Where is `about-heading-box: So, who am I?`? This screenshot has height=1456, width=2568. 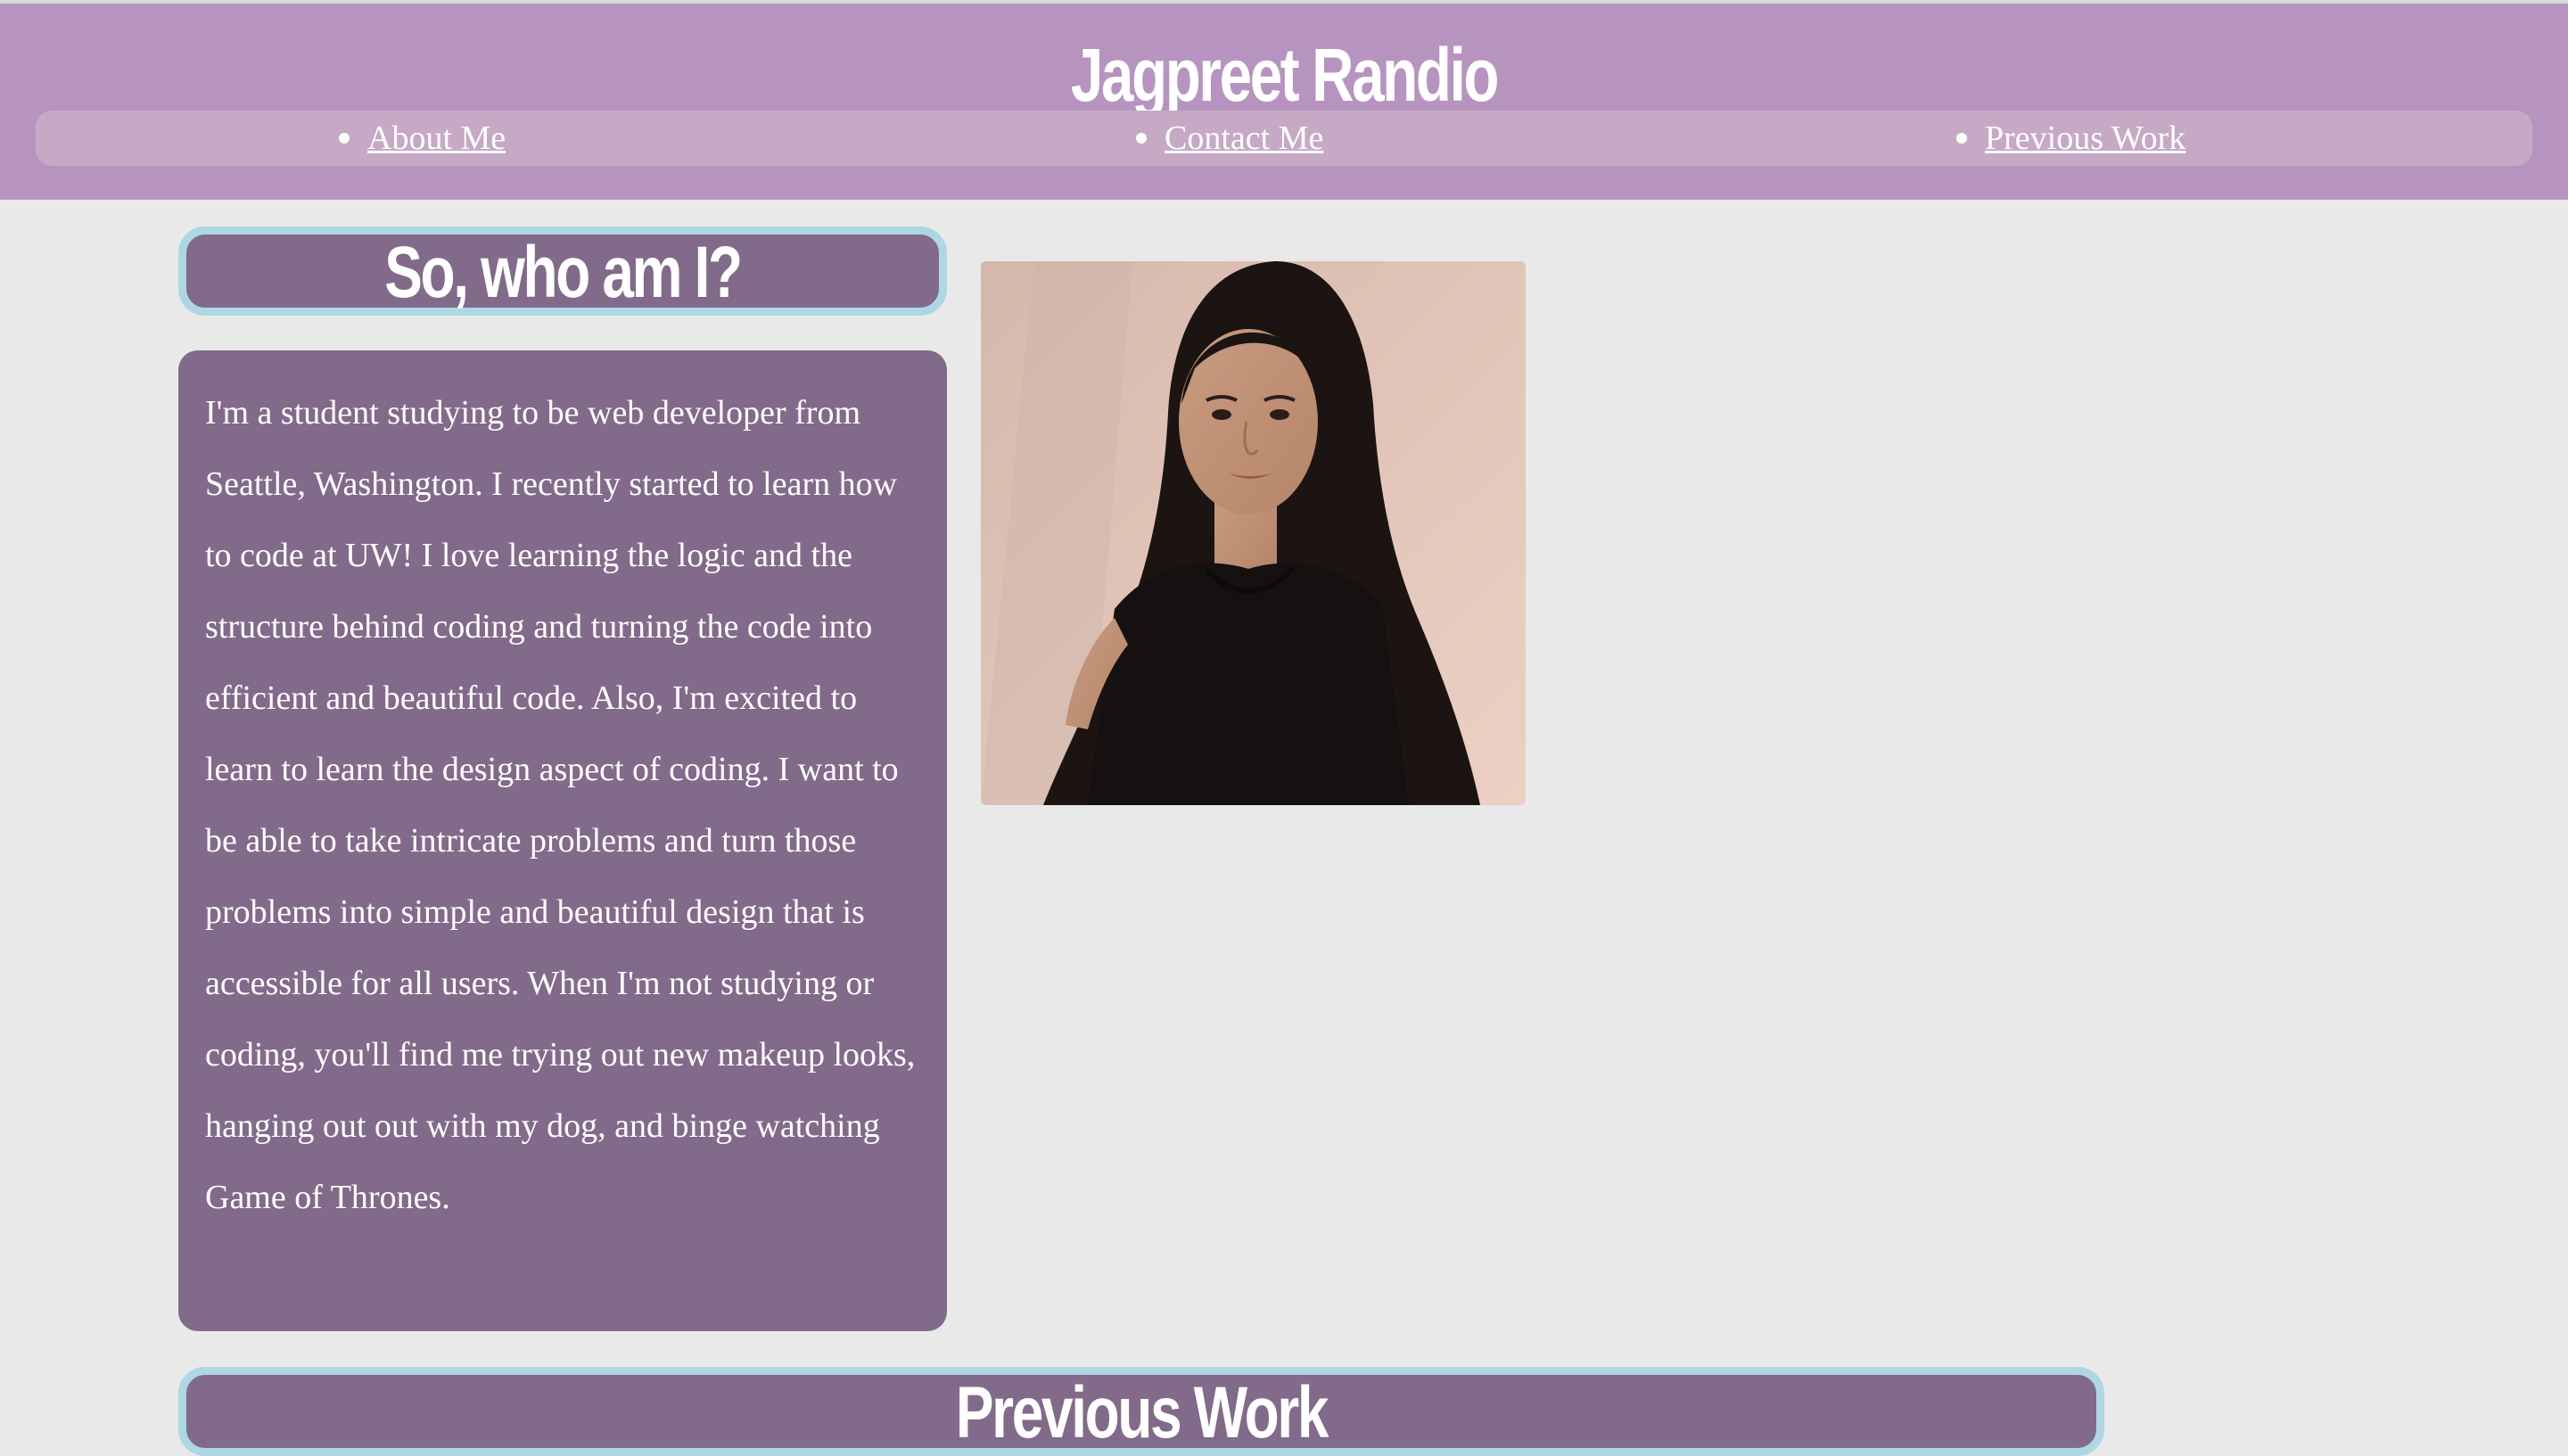 about-heading-box: So, who am I? is located at coordinates (562, 271).